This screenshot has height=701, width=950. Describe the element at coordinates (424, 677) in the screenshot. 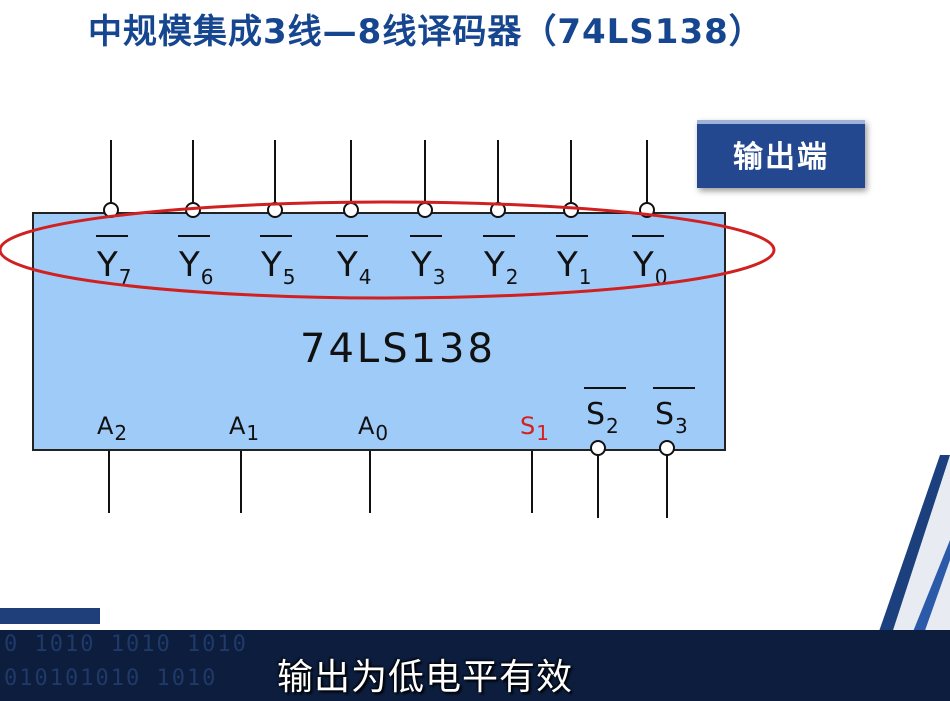

I see `caption-subtitle: 输出为低电平有效` at that location.